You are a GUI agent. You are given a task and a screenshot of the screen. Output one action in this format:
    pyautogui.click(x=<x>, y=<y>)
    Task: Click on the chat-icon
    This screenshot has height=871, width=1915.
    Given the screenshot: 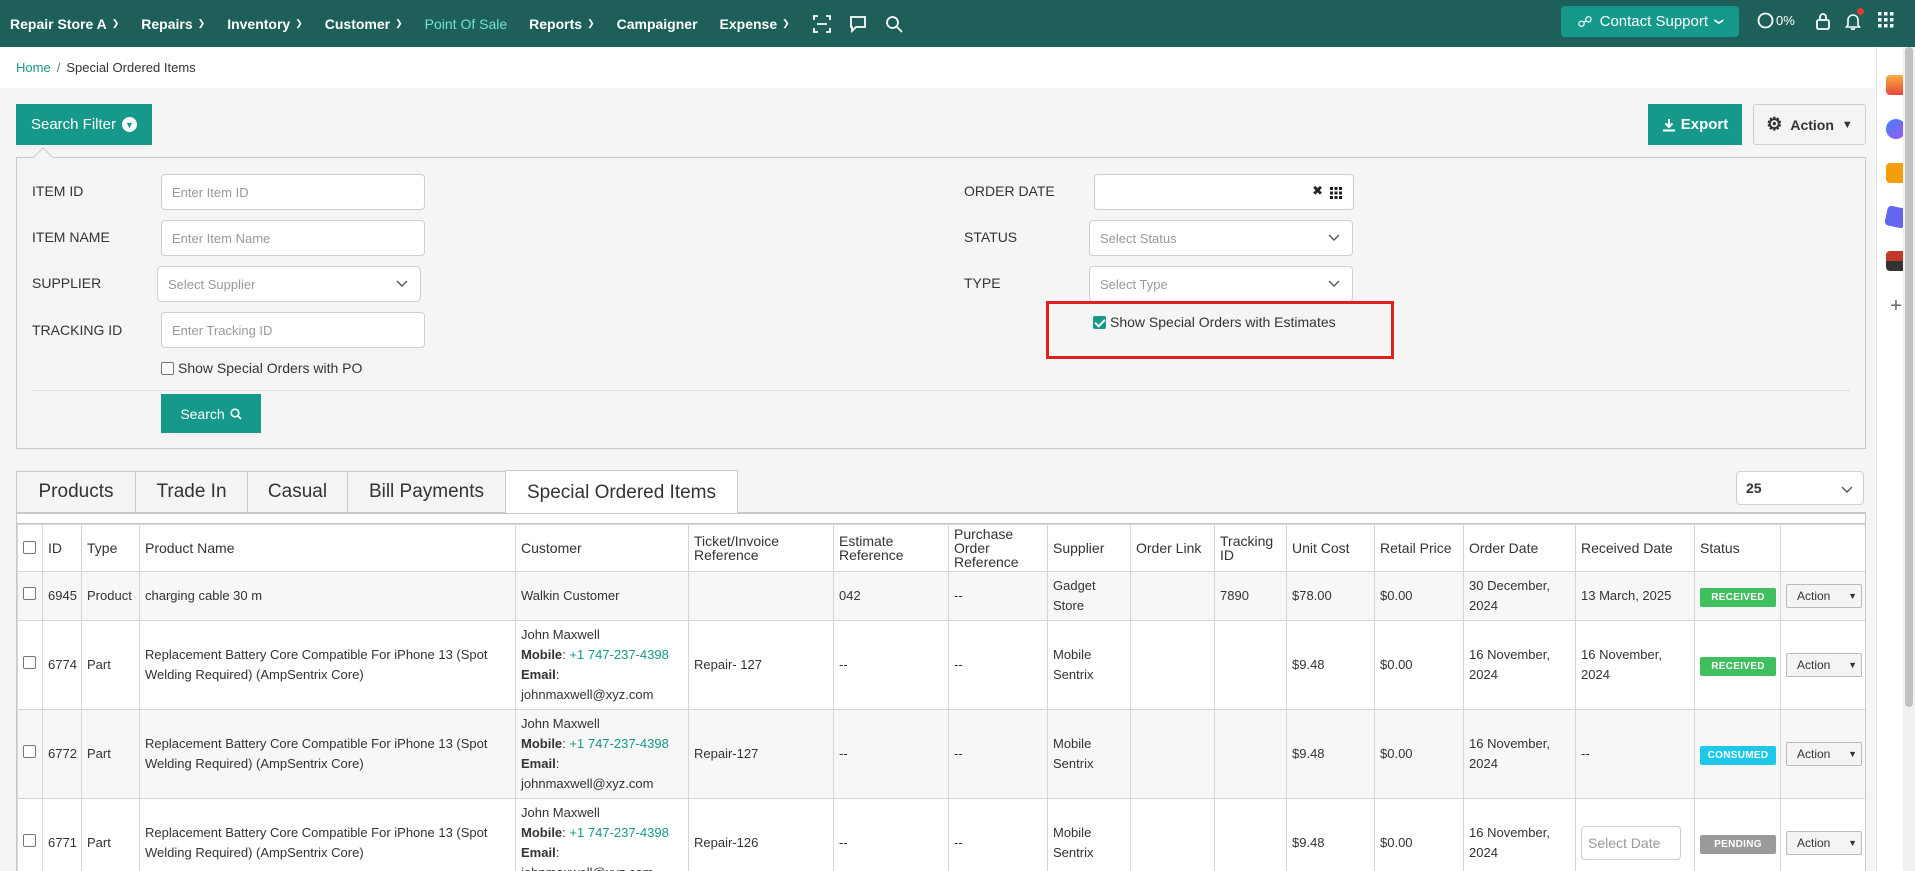 What is the action you would take?
    pyautogui.click(x=858, y=24)
    